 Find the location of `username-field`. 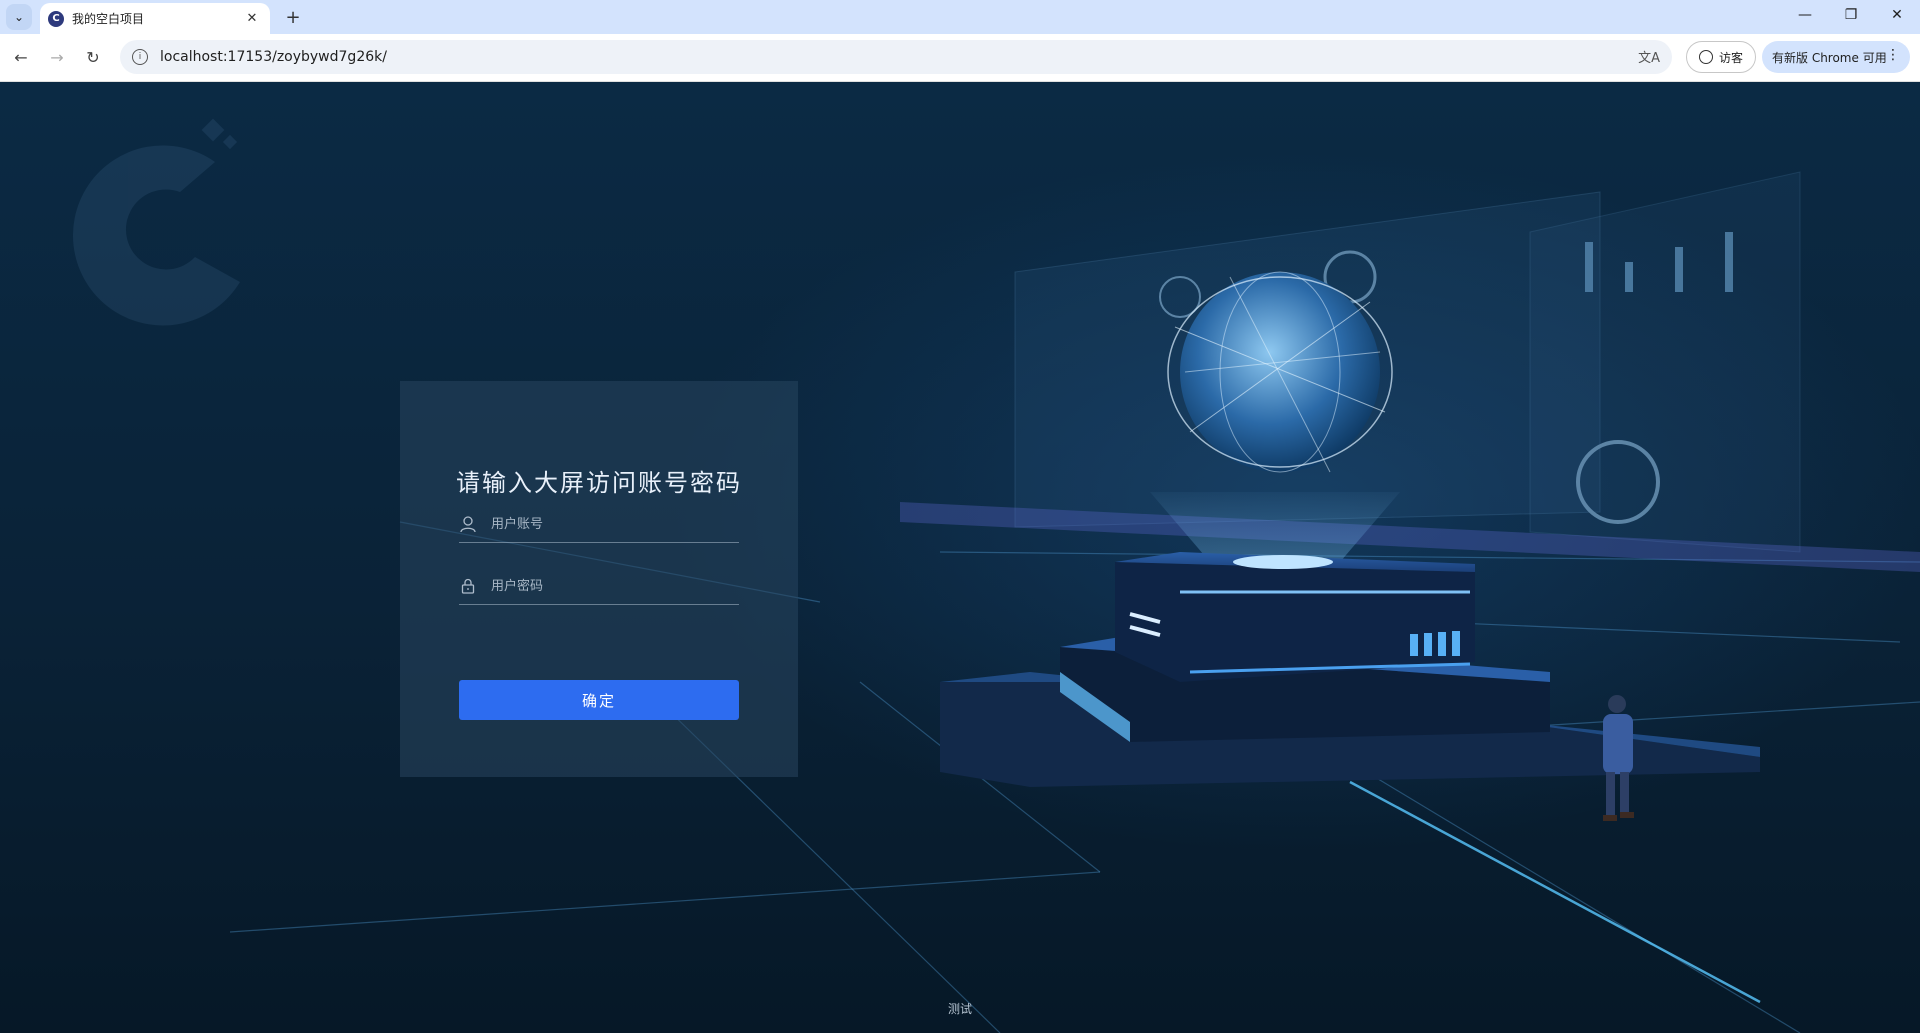

username-field is located at coordinates (599, 524).